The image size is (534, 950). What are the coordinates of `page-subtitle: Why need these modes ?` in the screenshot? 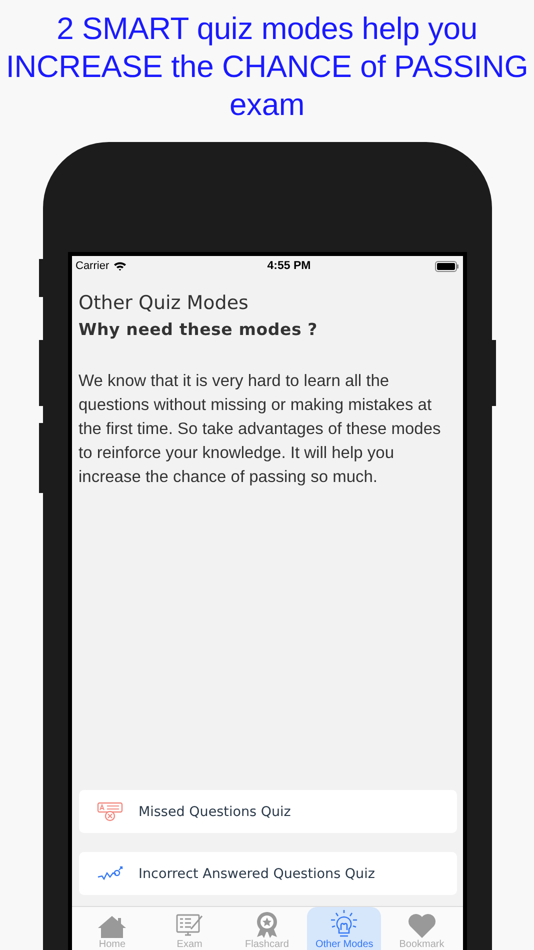 It's located at (198, 329).